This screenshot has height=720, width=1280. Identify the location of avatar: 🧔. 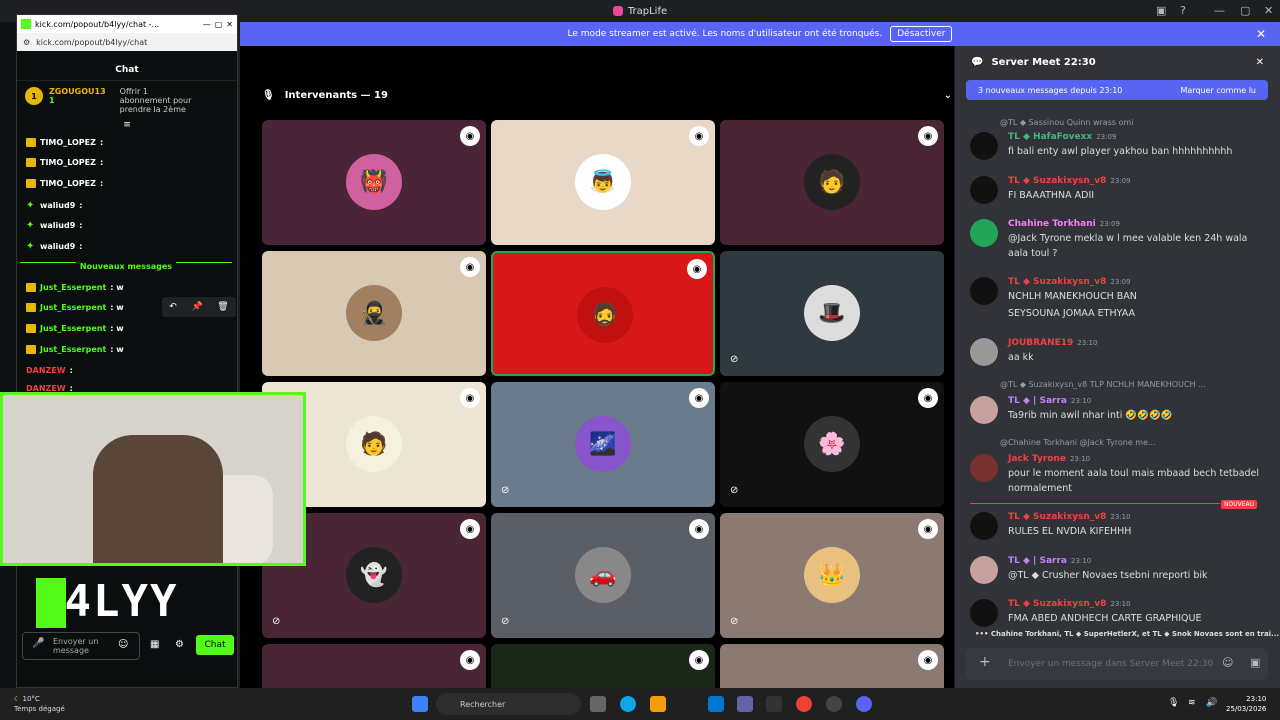
(605, 315).